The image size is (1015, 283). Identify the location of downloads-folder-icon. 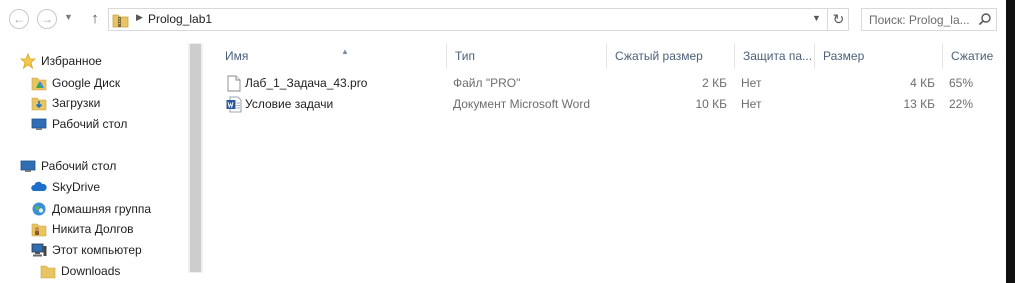
(39, 104).